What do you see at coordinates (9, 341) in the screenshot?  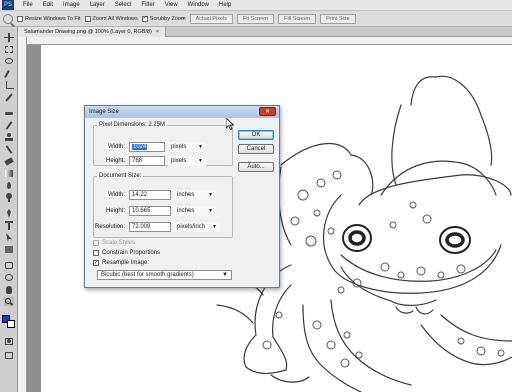 I see `quick-mask-icon` at bounding box center [9, 341].